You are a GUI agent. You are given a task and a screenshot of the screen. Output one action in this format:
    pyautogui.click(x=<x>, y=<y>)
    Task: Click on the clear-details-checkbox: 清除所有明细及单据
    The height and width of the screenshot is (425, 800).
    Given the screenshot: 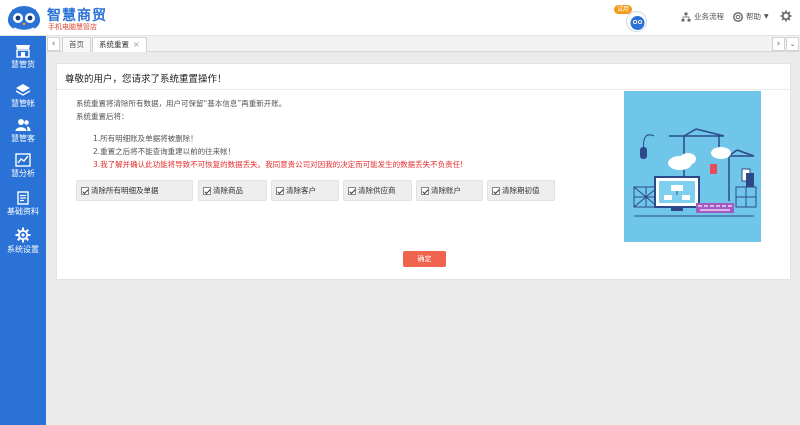 What is the action you would take?
    pyautogui.click(x=134, y=190)
    